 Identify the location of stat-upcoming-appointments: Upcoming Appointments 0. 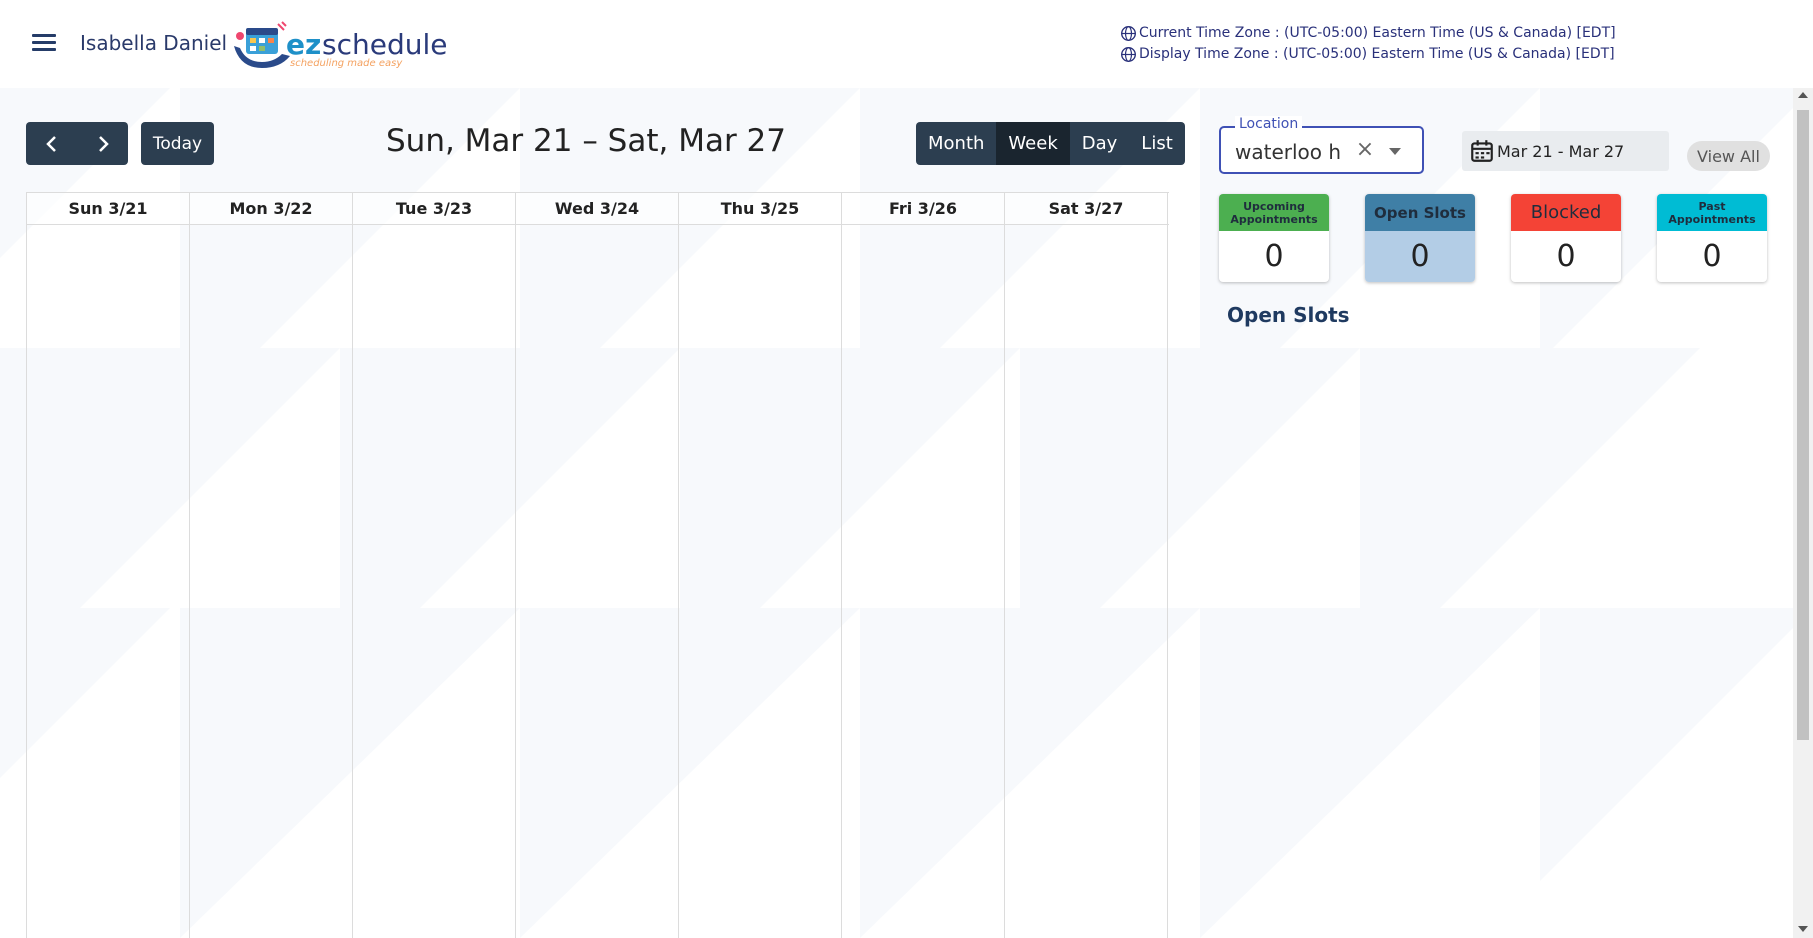
(1274, 238).